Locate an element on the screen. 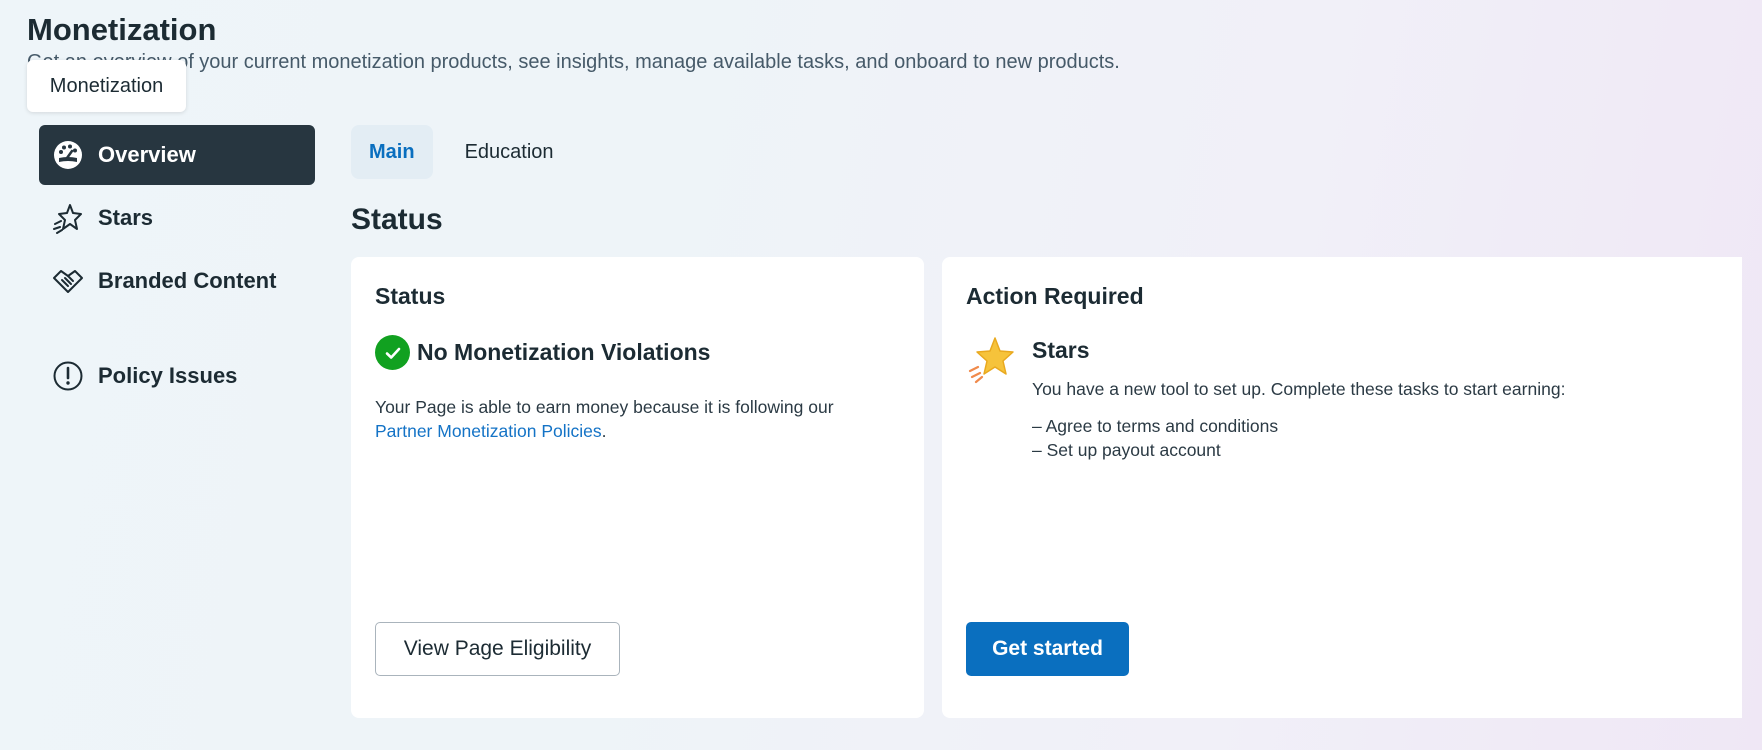 Image resolution: width=1762 pixels, height=750 pixels. status-description-suffix: . is located at coordinates (604, 431).